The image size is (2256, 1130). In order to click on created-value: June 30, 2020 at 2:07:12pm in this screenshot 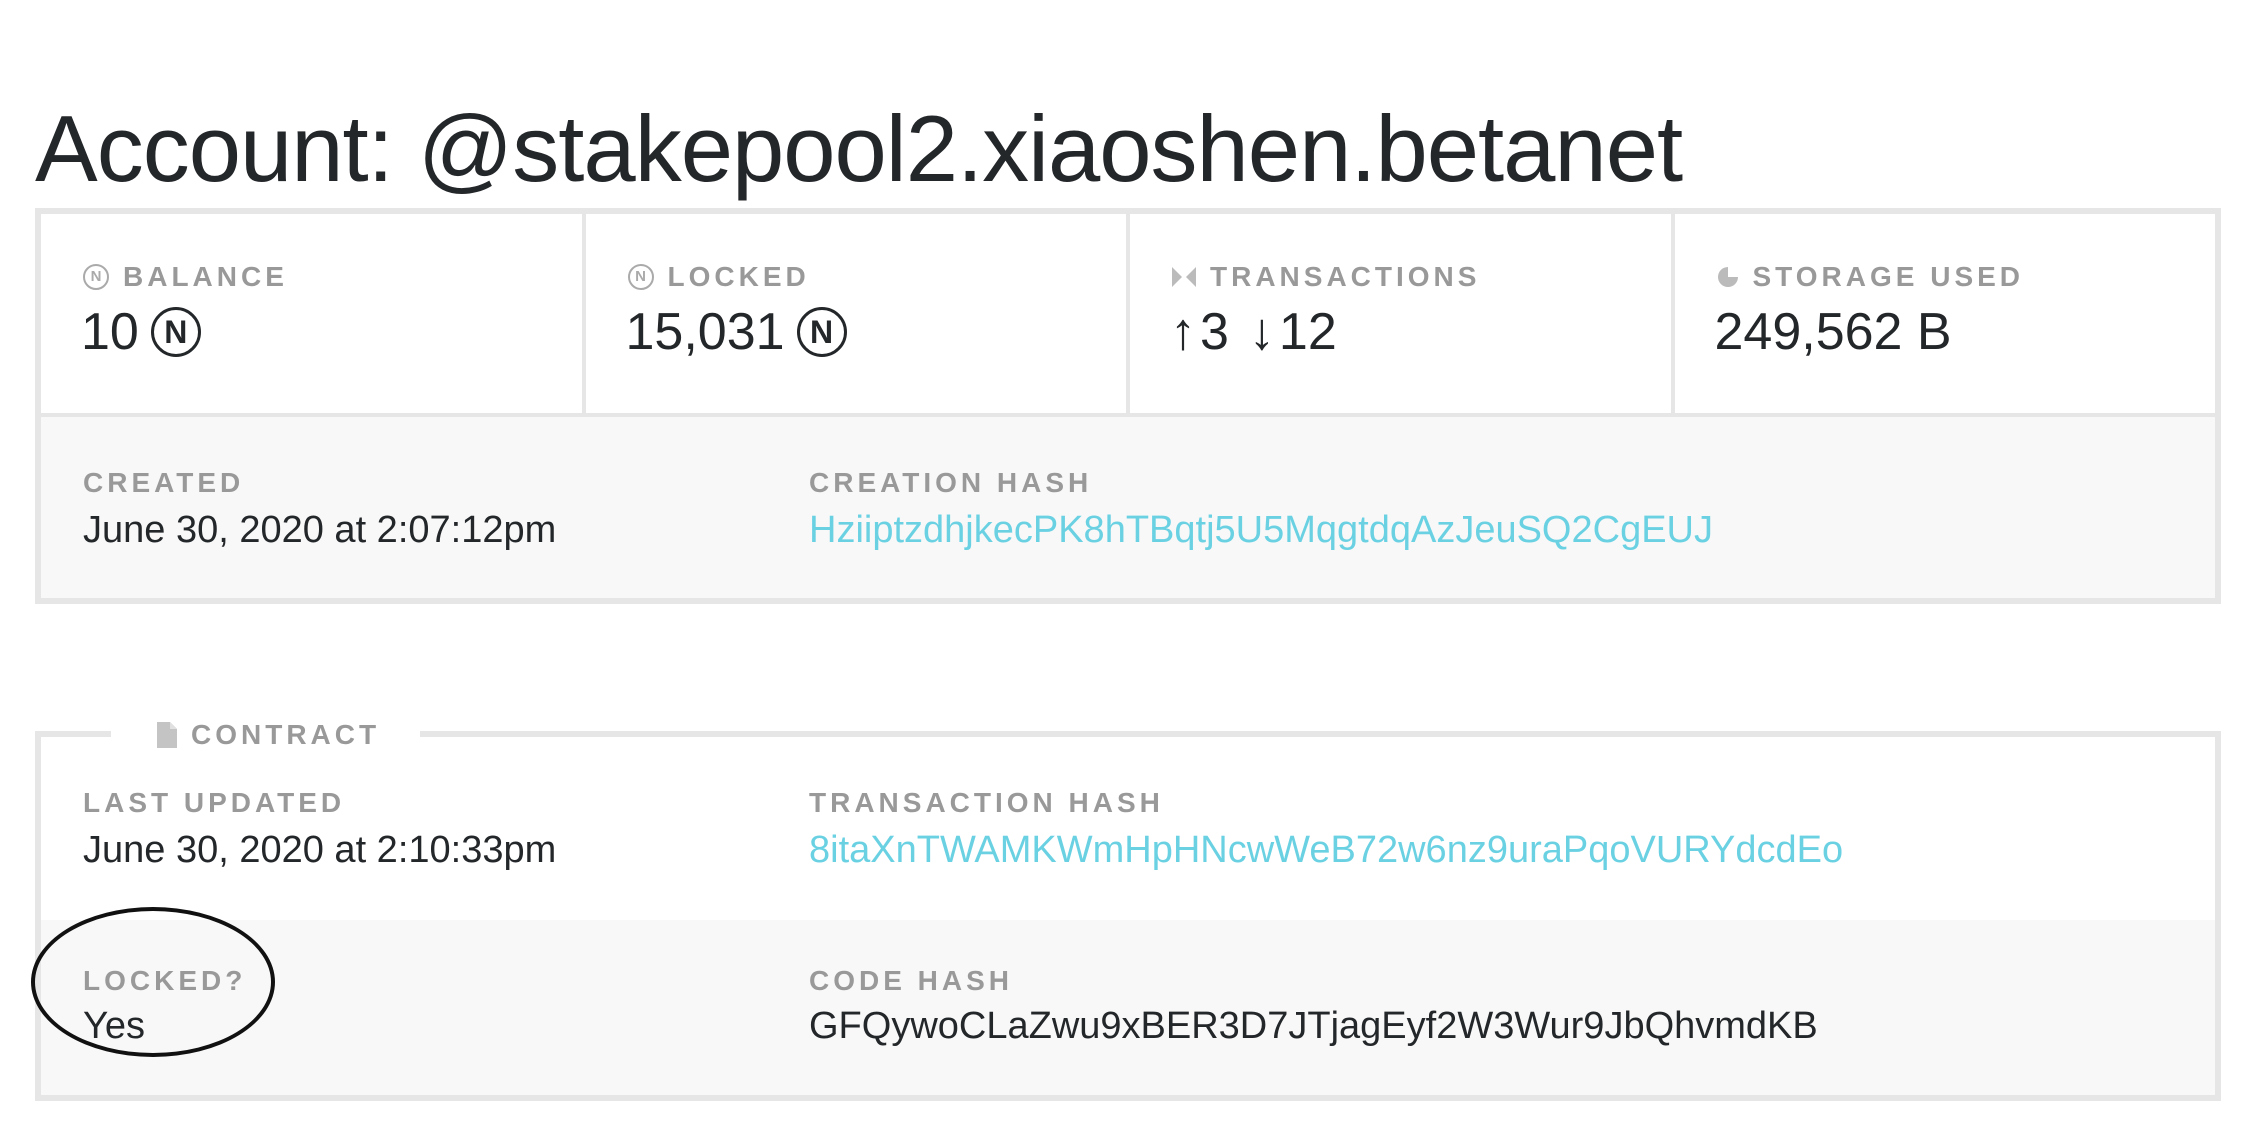, I will do `click(320, 530)`.